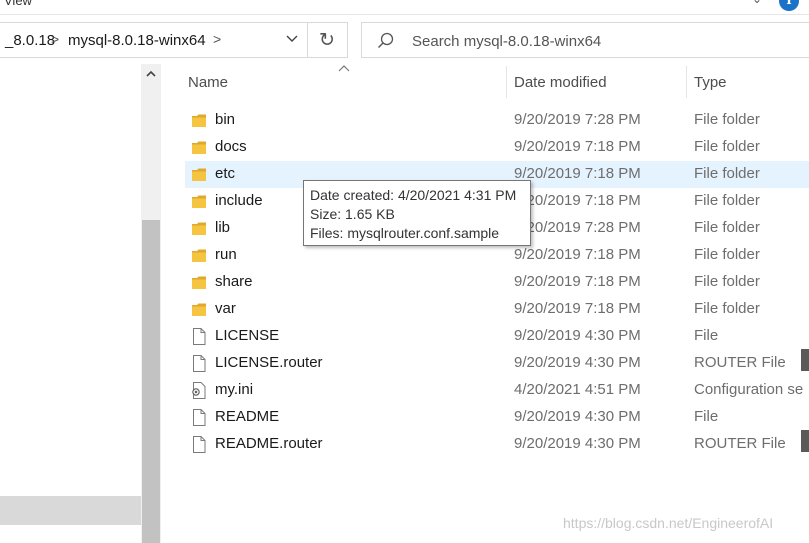 This screenshot has height=543, width=809. What do you see at coordinates (497, 147) in the screenshot?
I see `file-row: docs 9/20/2019 7:18 PM File folder` at bounding box center [497, 147].